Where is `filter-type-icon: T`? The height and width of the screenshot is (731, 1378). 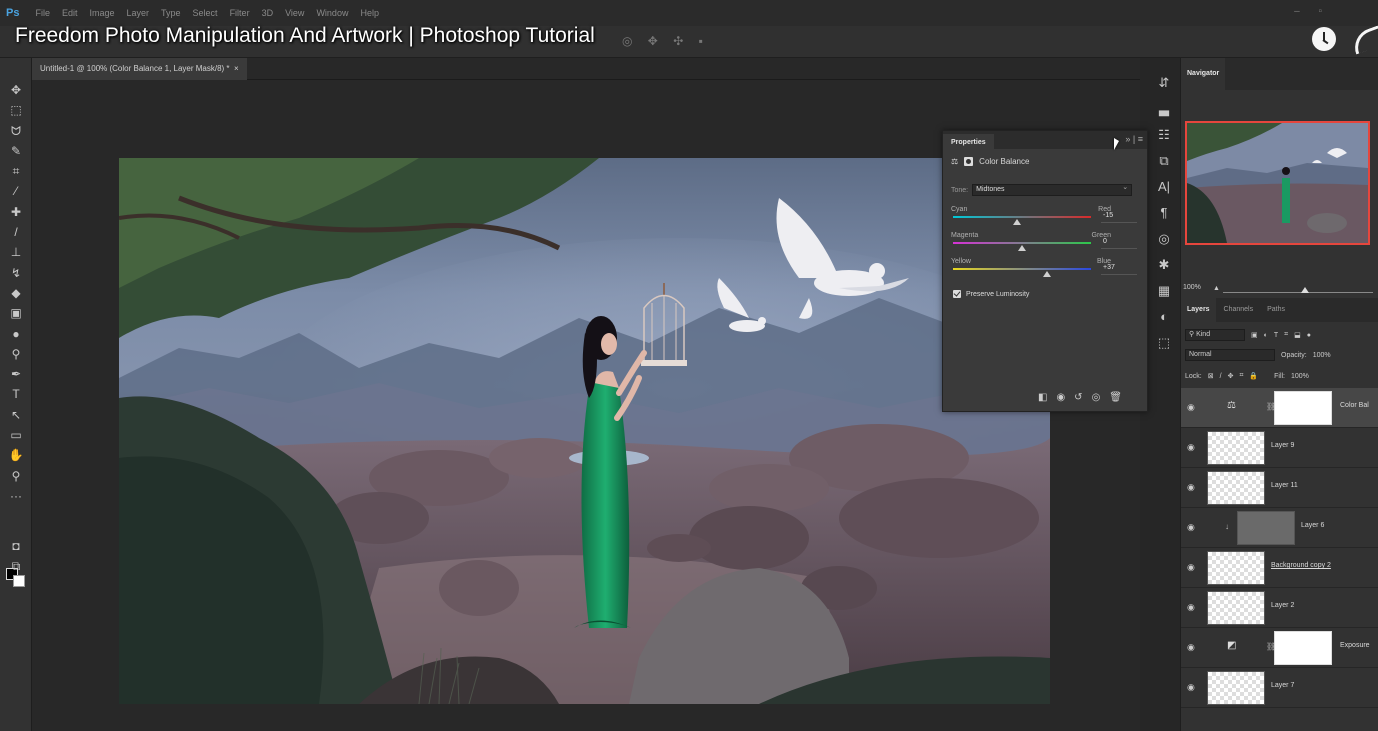 filter-type-icon: T is located at coordinates (1276, 335).